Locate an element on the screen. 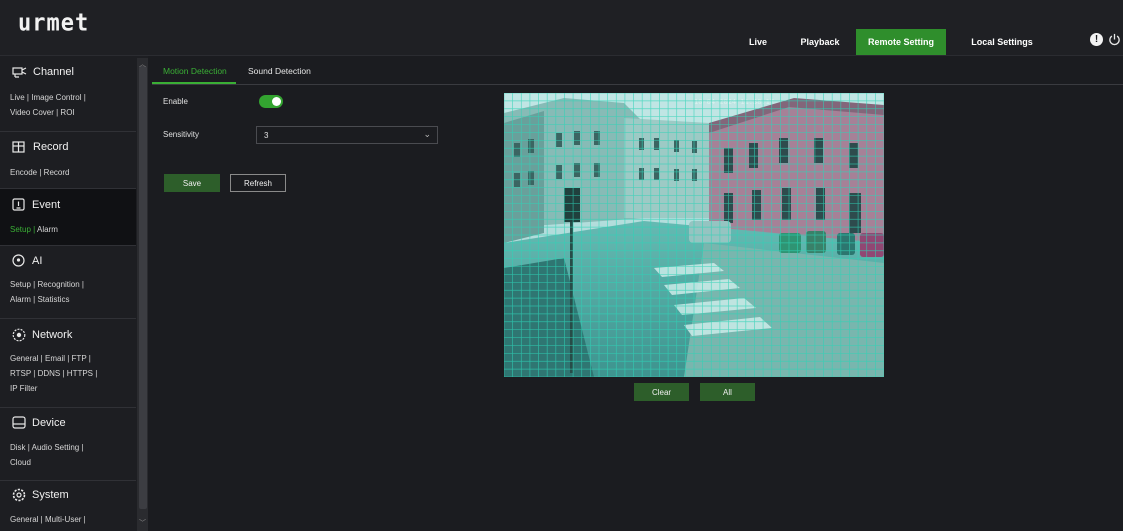 This screenshot has height=531, width=1123. sidebar-heading-channel: Channel is located at coordinates (43, 72).